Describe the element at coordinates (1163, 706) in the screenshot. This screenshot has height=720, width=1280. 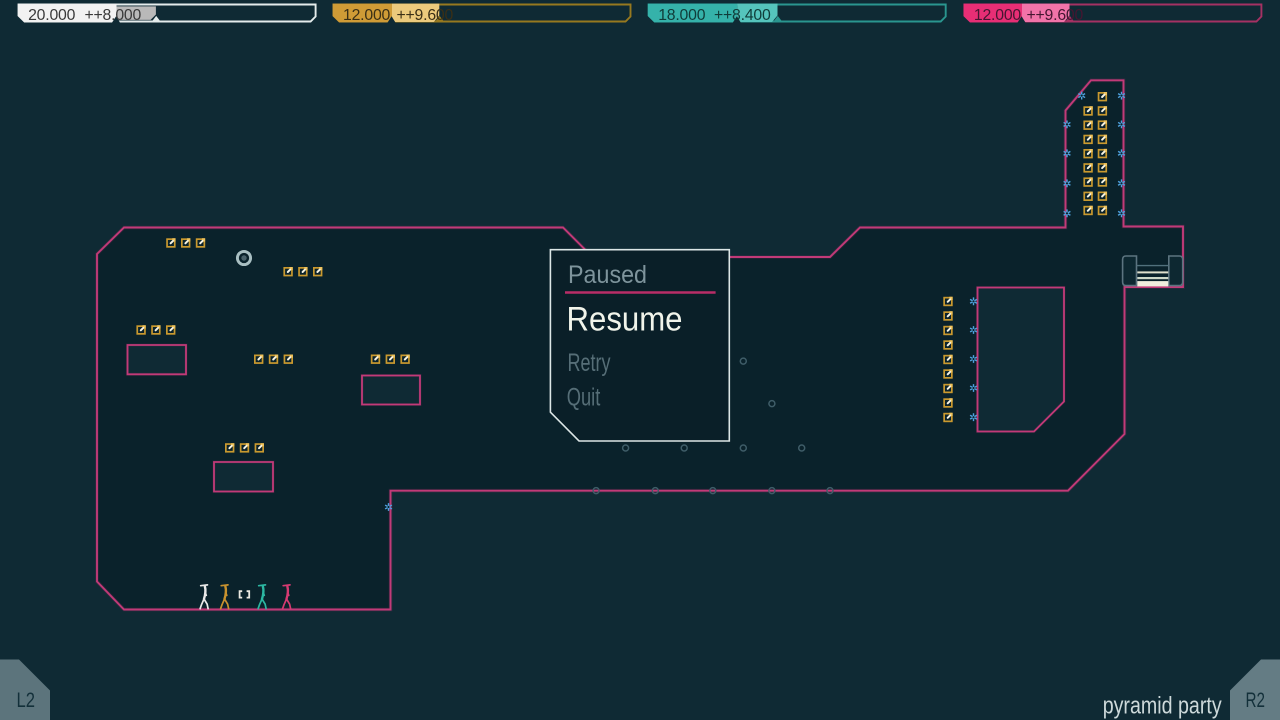
I see `svg-text: pyramid party` at that location.